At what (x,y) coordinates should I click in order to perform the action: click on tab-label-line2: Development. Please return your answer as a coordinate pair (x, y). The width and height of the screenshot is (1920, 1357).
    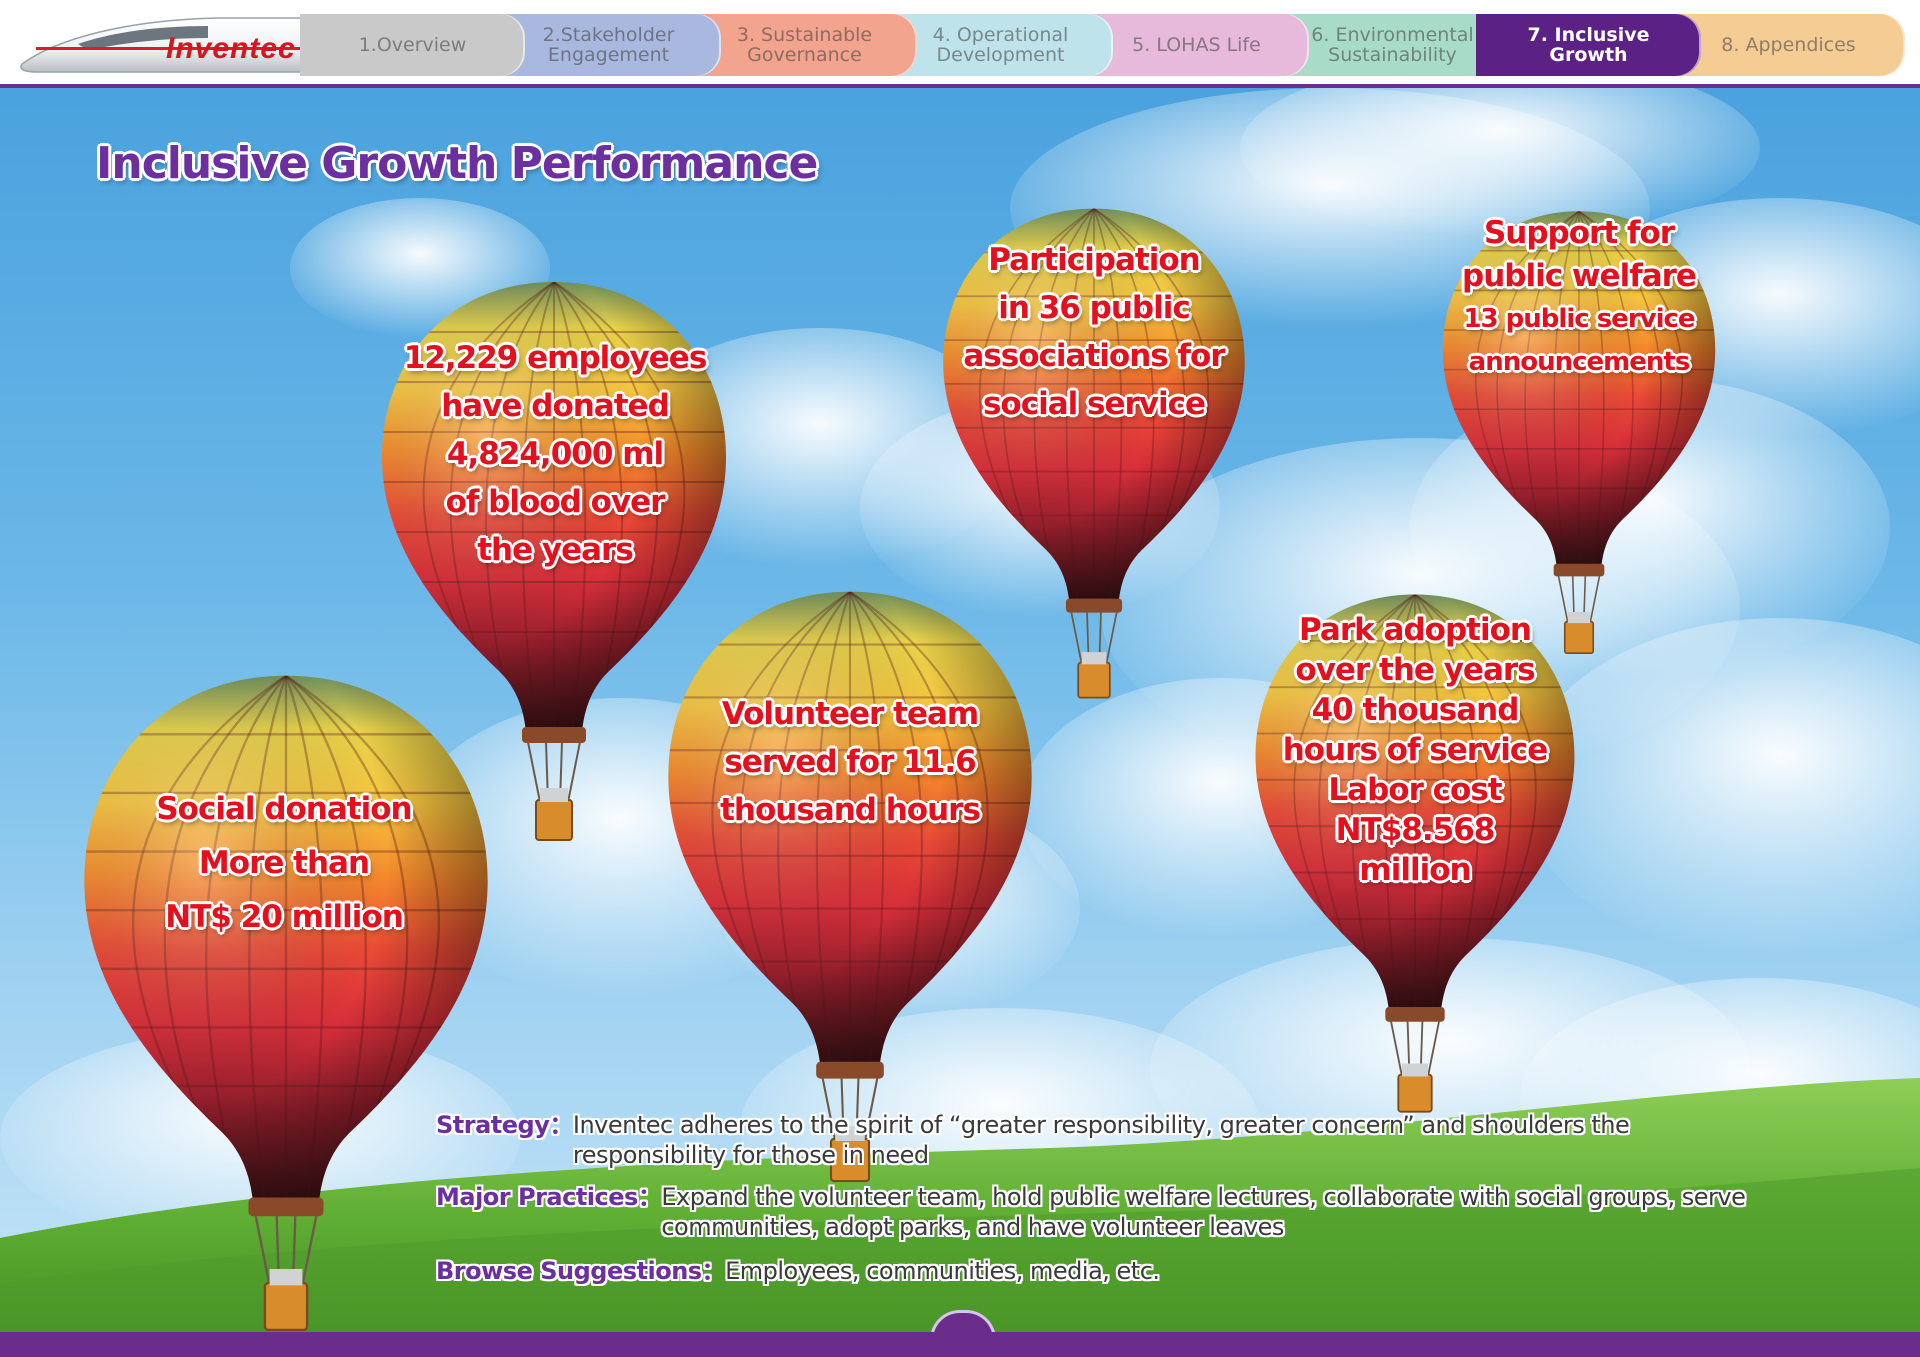
    Looking at the image, I should click on (1000, 55).